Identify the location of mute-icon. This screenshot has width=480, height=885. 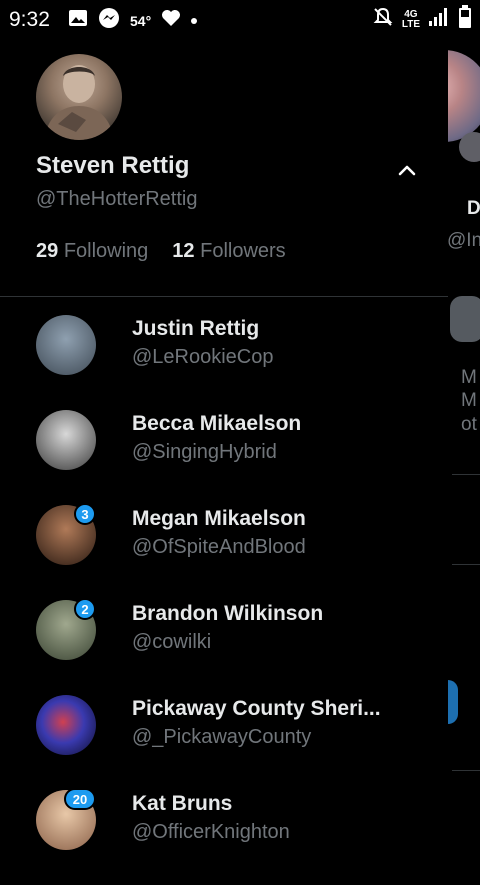
(383, 19).